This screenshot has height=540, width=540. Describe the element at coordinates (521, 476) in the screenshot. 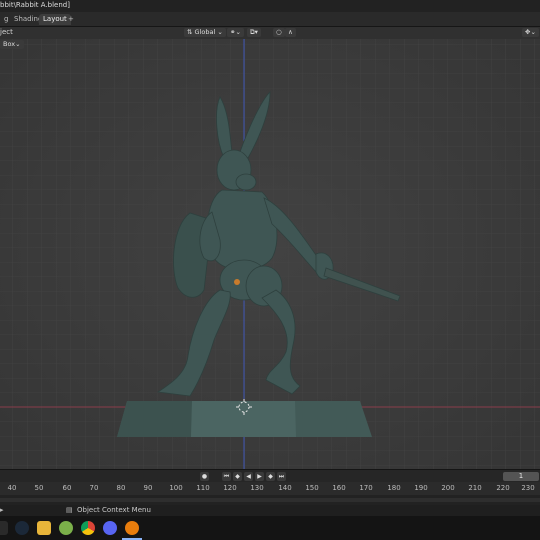

I see `current-frame-field: 1` at that location.